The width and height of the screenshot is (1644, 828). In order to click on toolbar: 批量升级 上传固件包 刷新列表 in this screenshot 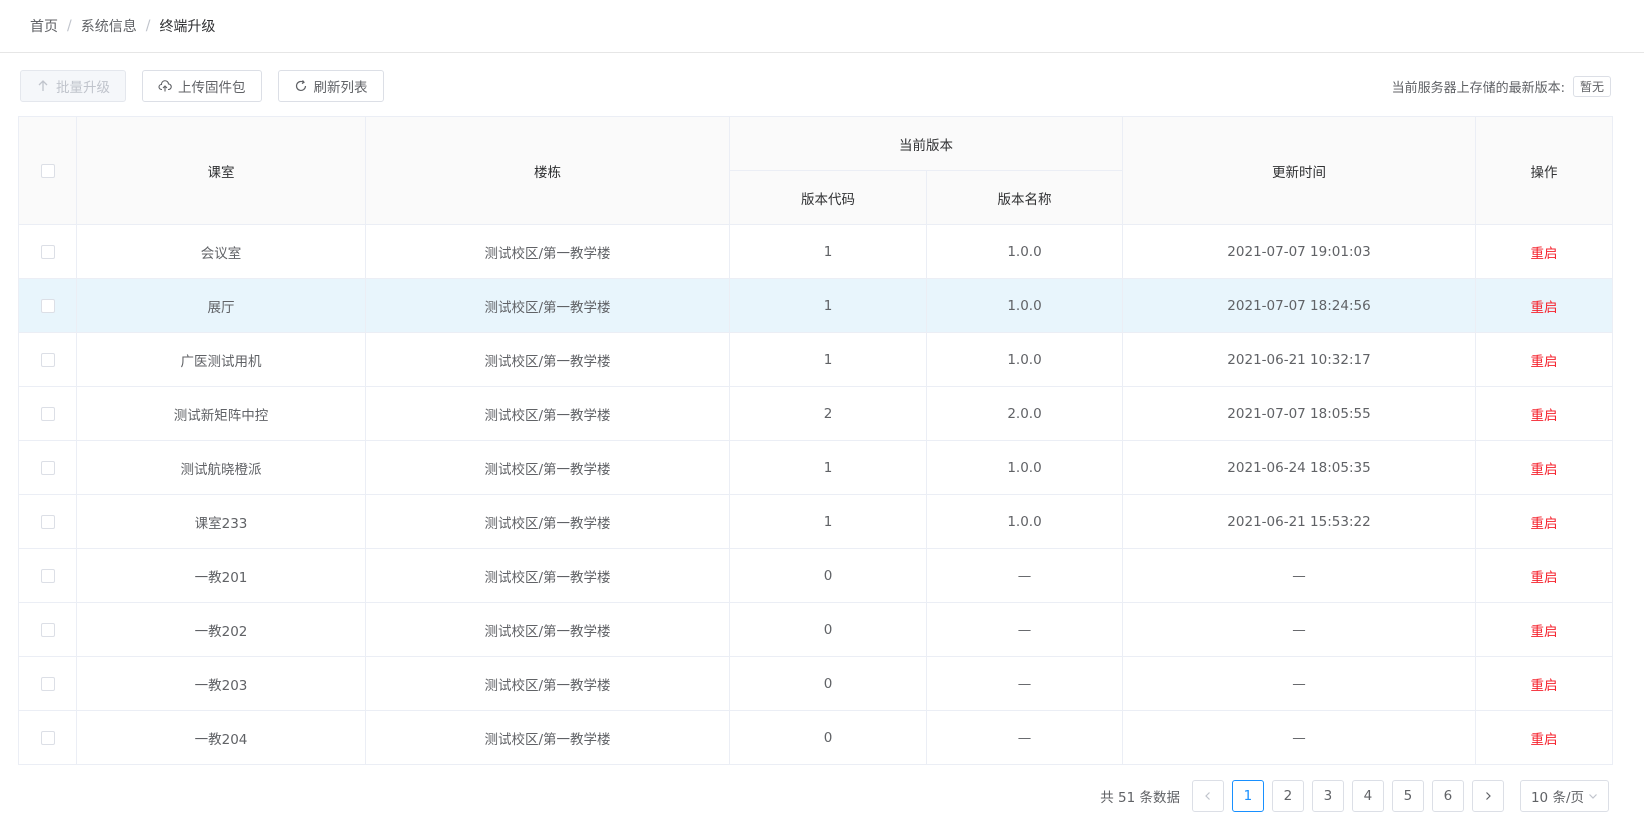, I will do `click(202, 86)`.